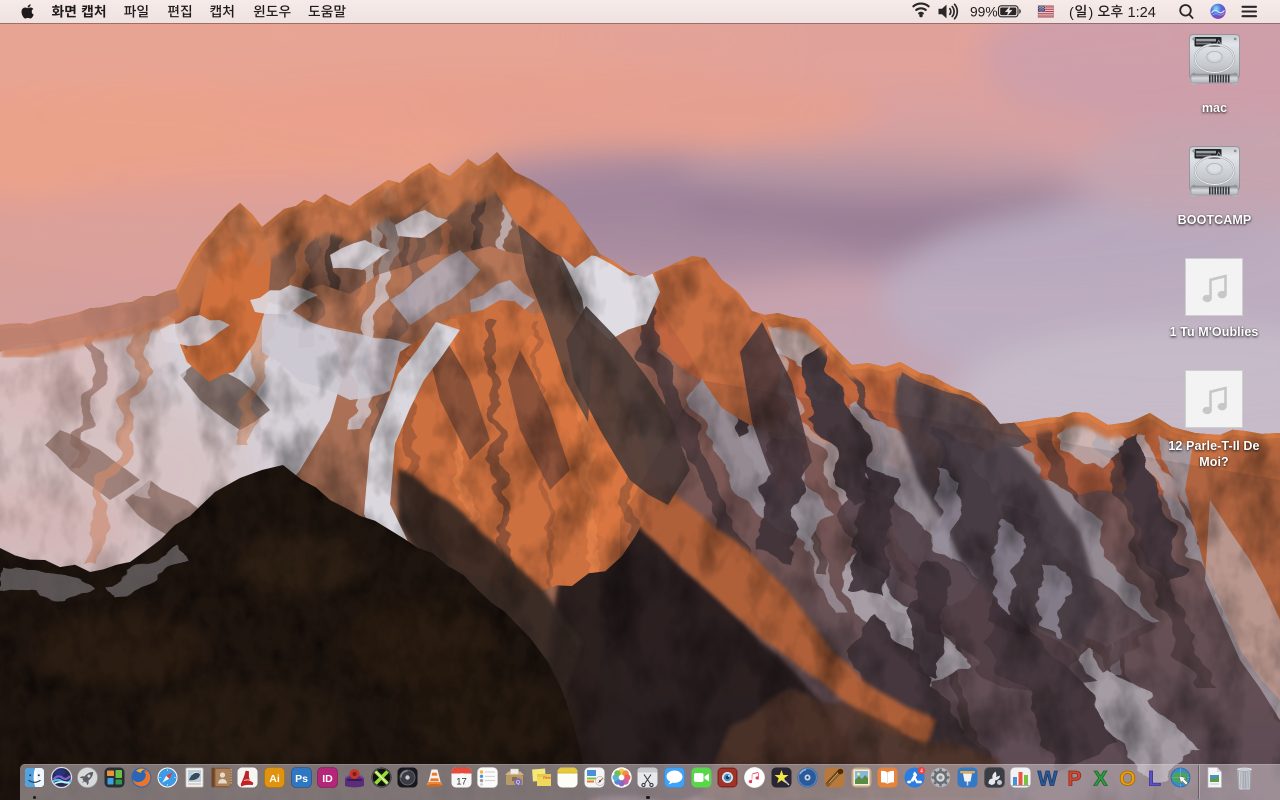 This screenshot has width=1280, height=800. What do you see at coordinates (1127, 779) in the screenshot?
I see `svg-text: O` at bounding box center [1127, 779].